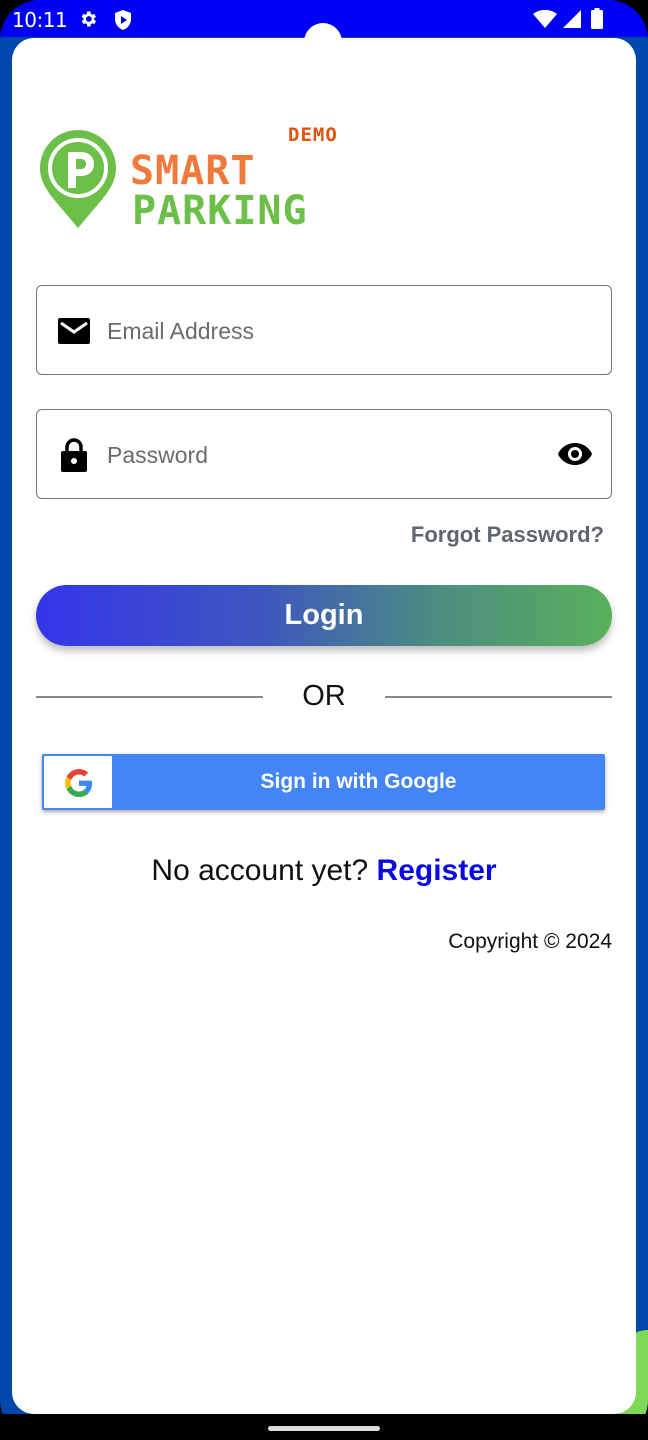  I want to click on battery-icon, so click(597, 21).